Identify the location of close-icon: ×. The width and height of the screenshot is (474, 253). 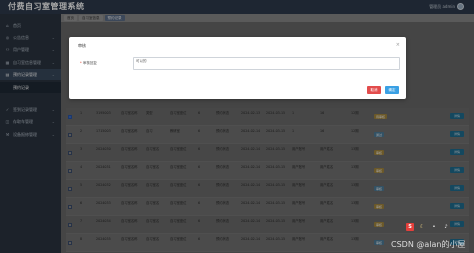
(398, 45).